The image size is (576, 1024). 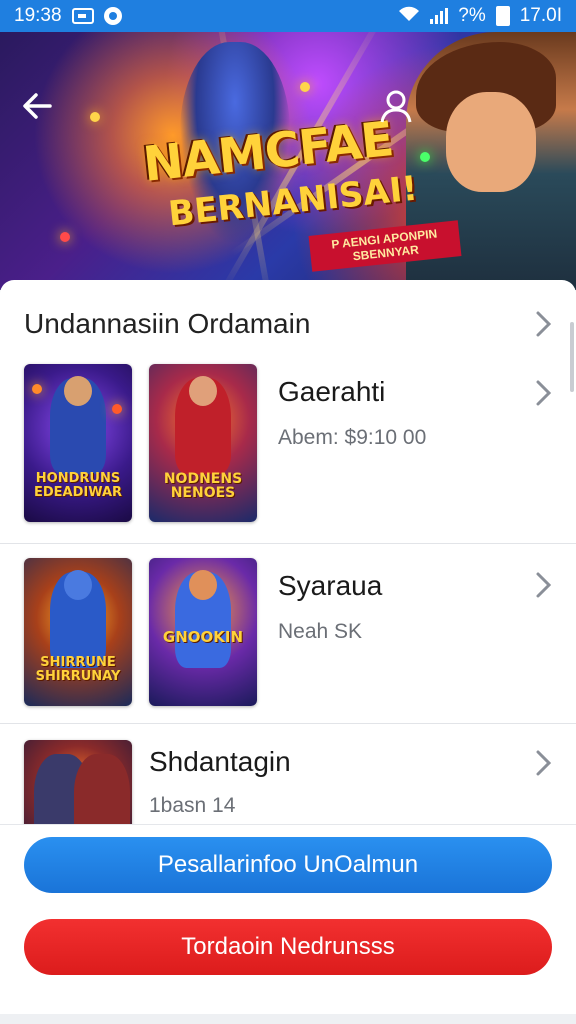 What do you see at coordinates (409, 16) in the screenshot?
I see `wifi-icon` at bounding box center [409, 16].